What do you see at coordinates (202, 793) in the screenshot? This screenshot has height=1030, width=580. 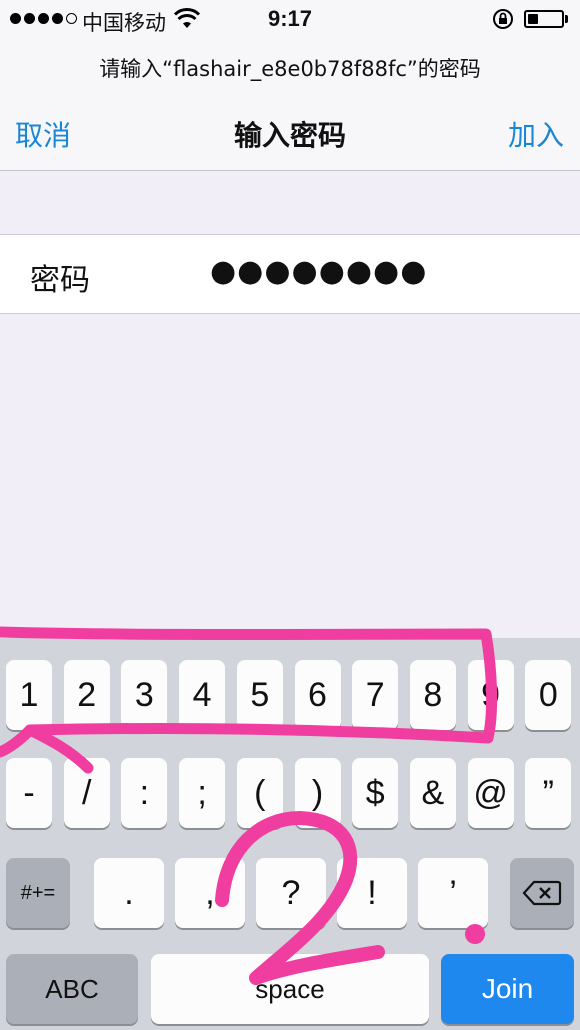 I see `symbol-key-3: ;` at bounding box center [202, 793].